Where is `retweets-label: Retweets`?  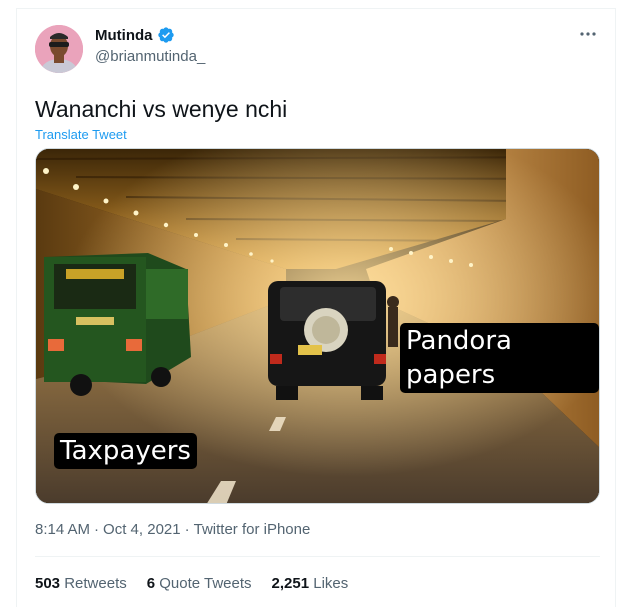
retweets-label: Retweets is located at coordinates (95, 583).